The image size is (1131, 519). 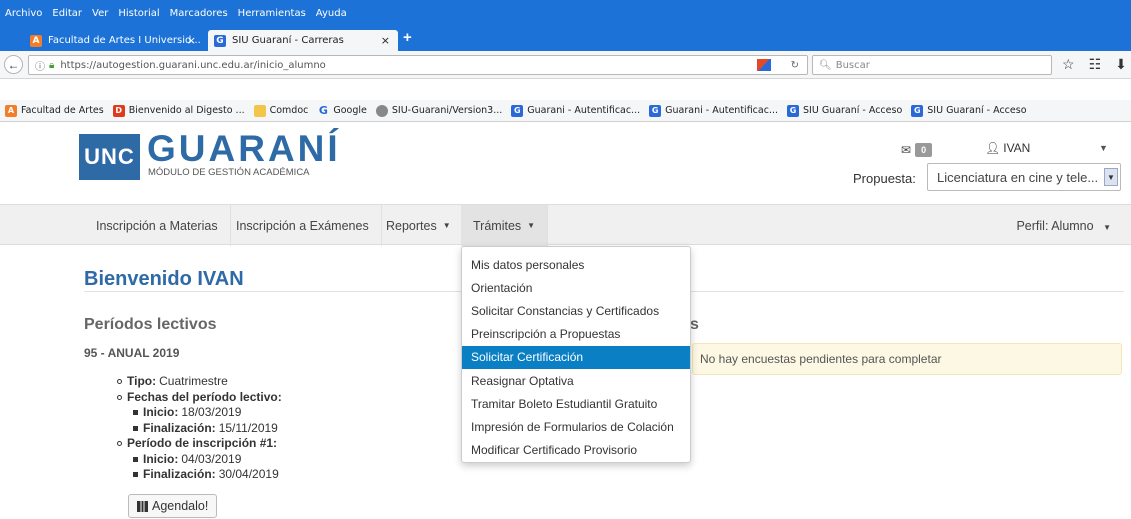 I want to click on messages-button: ✉ 0, so click(x=917, y=150).